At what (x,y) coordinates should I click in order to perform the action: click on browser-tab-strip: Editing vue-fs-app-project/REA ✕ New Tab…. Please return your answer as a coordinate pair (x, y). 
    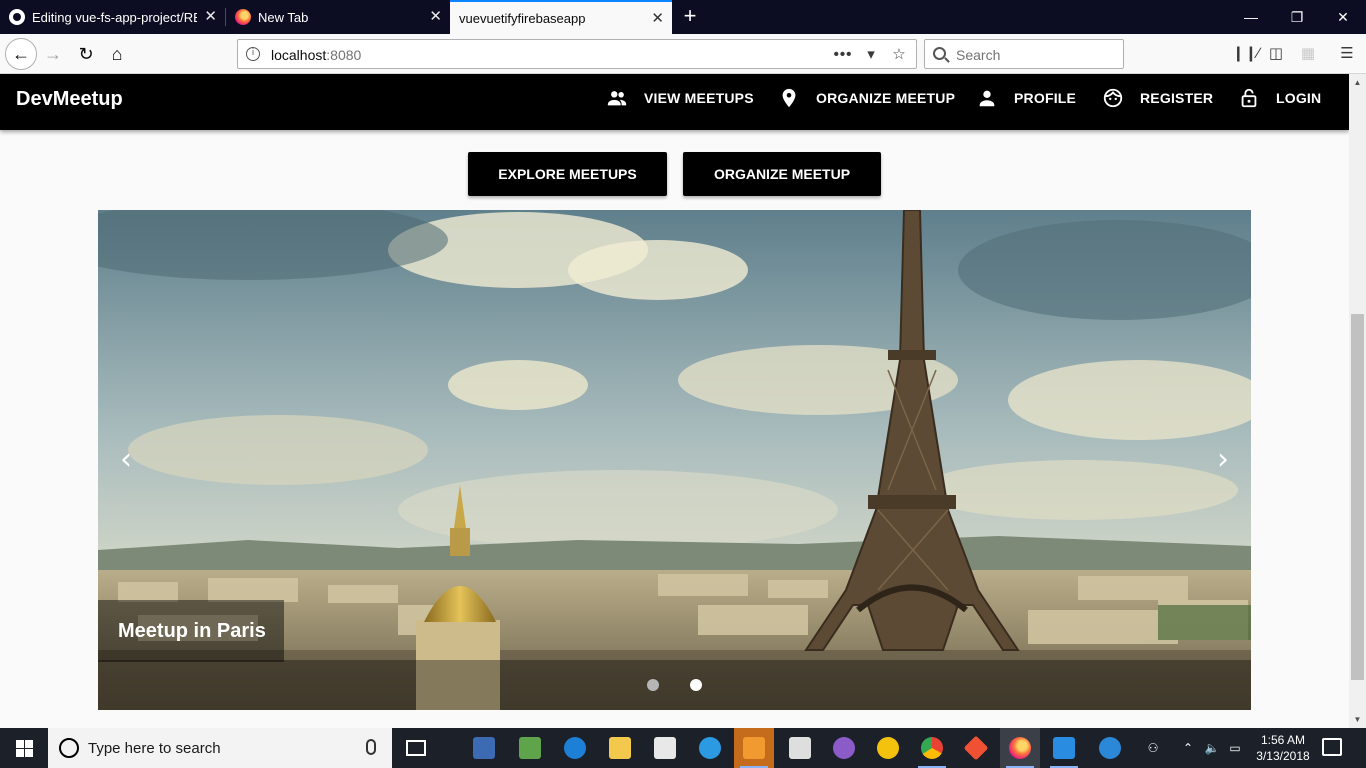
    Looking at the image, I should click on (683, 17).